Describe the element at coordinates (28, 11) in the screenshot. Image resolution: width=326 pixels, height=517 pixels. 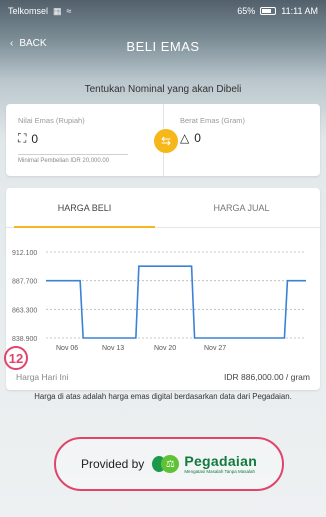
I see `carrier-label: Telkomsel` at that location.